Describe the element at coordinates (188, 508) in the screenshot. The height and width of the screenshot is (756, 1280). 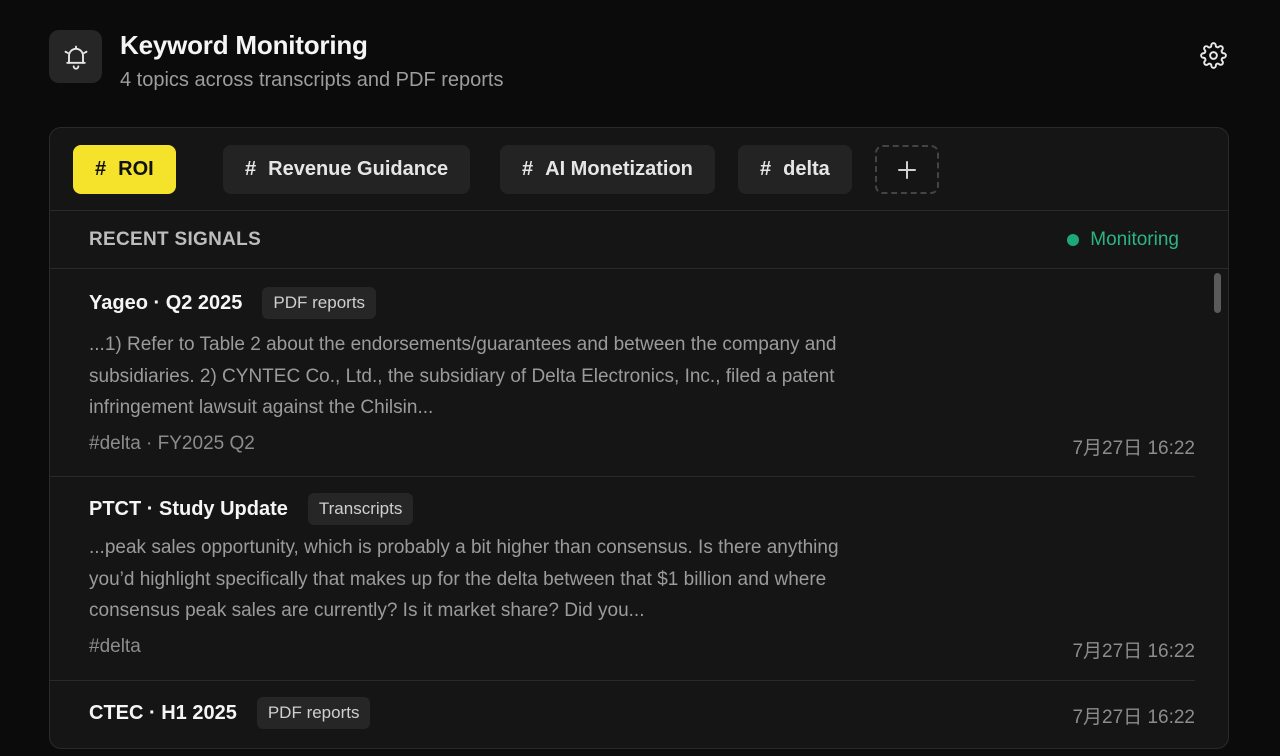
I see `item-title: PTCT · Study Update` at that location.